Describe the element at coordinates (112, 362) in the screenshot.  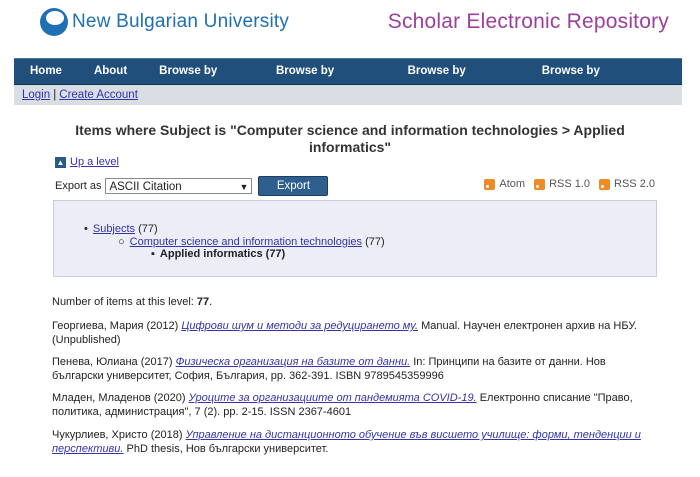
I see `entry-author-year: Пенева, Юлиана (2017)` at that location.